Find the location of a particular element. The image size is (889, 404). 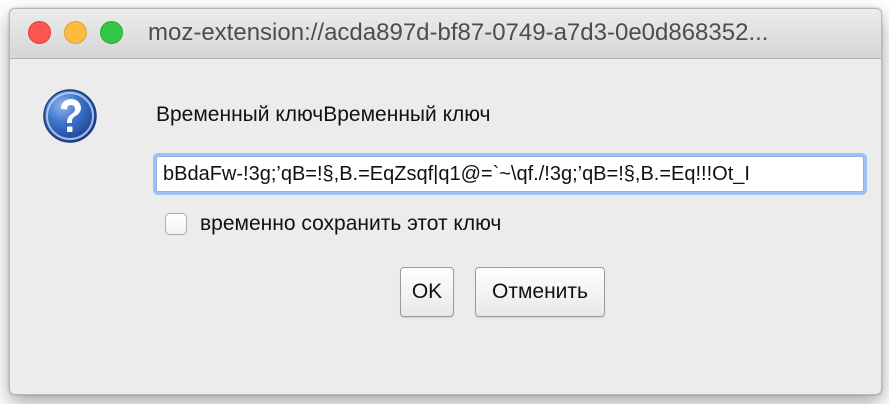

close-window-button is located at coordinates (39, 32).